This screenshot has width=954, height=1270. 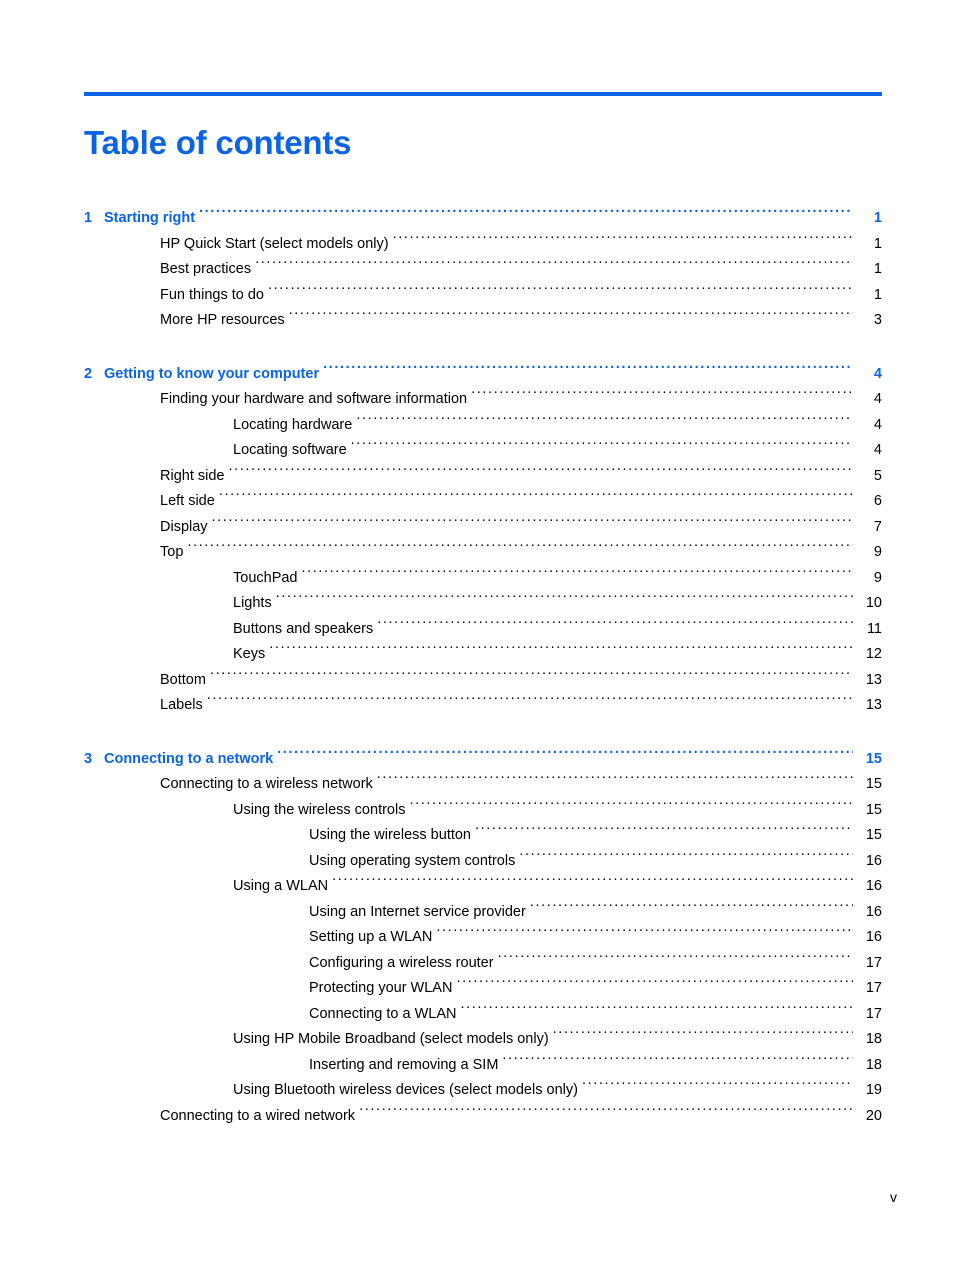 I want to click on toc-entry-label: Connecting to a wireless network, so click(x=266, y=784).